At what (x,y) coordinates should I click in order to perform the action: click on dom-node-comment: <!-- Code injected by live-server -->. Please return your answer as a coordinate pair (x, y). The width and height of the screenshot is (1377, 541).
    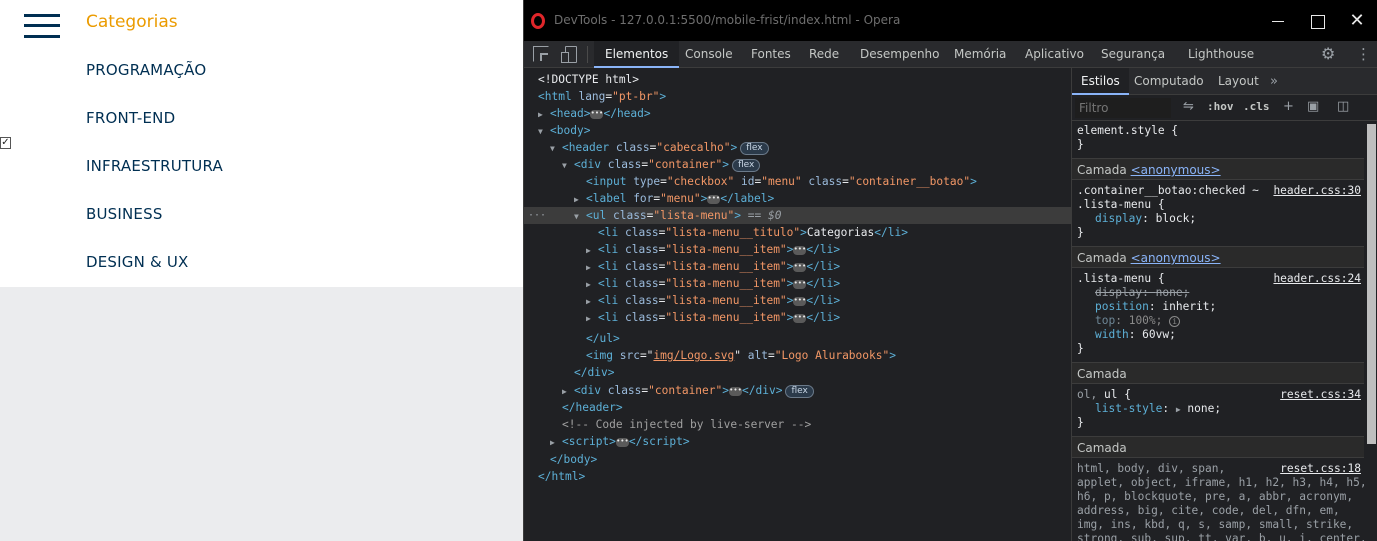
    Looking at the image, I should click on (797, 424).